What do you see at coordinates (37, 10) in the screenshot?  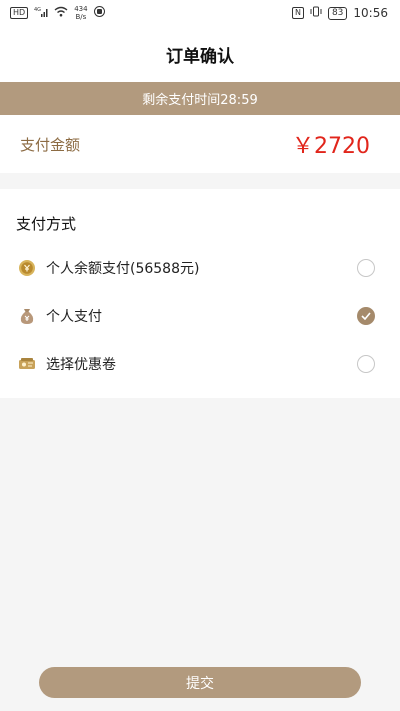 I see `network-type-label: 4G` at bounding box center [37, 10].